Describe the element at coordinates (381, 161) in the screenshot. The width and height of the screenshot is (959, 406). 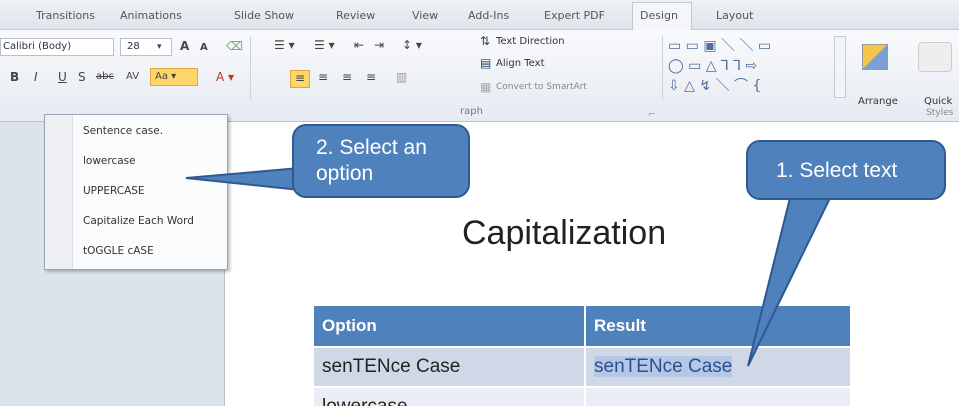
I see `callout-select-option: 2. Select an option` at that location.